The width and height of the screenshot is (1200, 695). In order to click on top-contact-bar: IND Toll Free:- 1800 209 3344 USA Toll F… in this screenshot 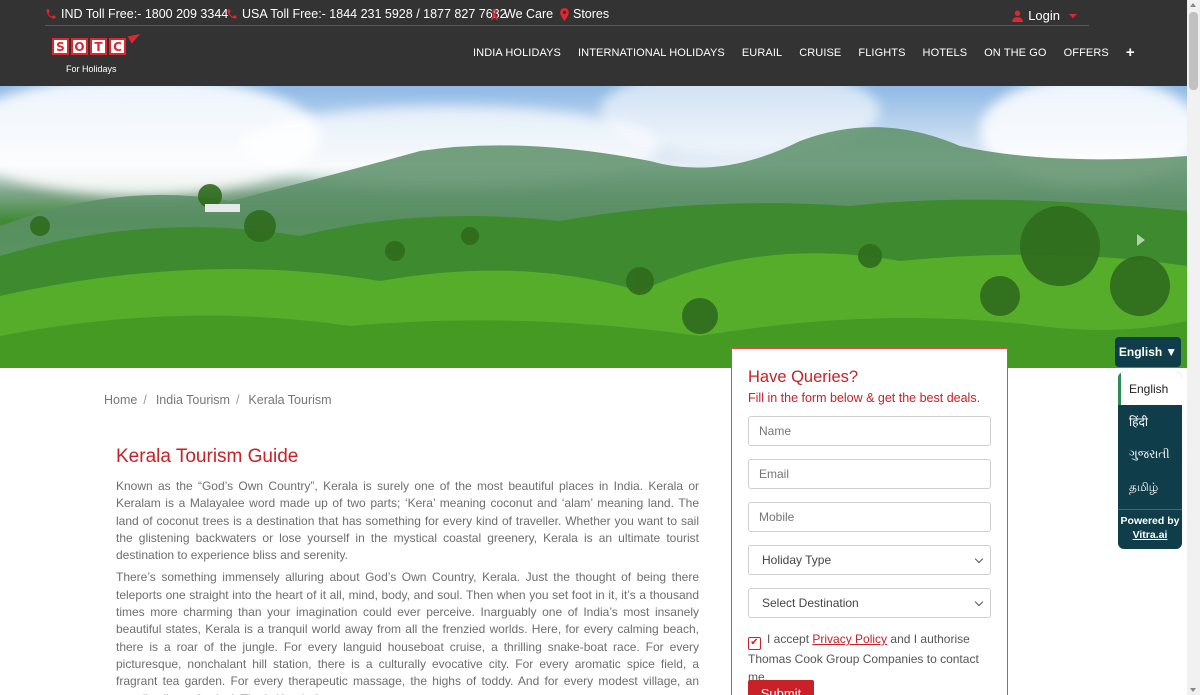, I will do `click(567, 15)`.